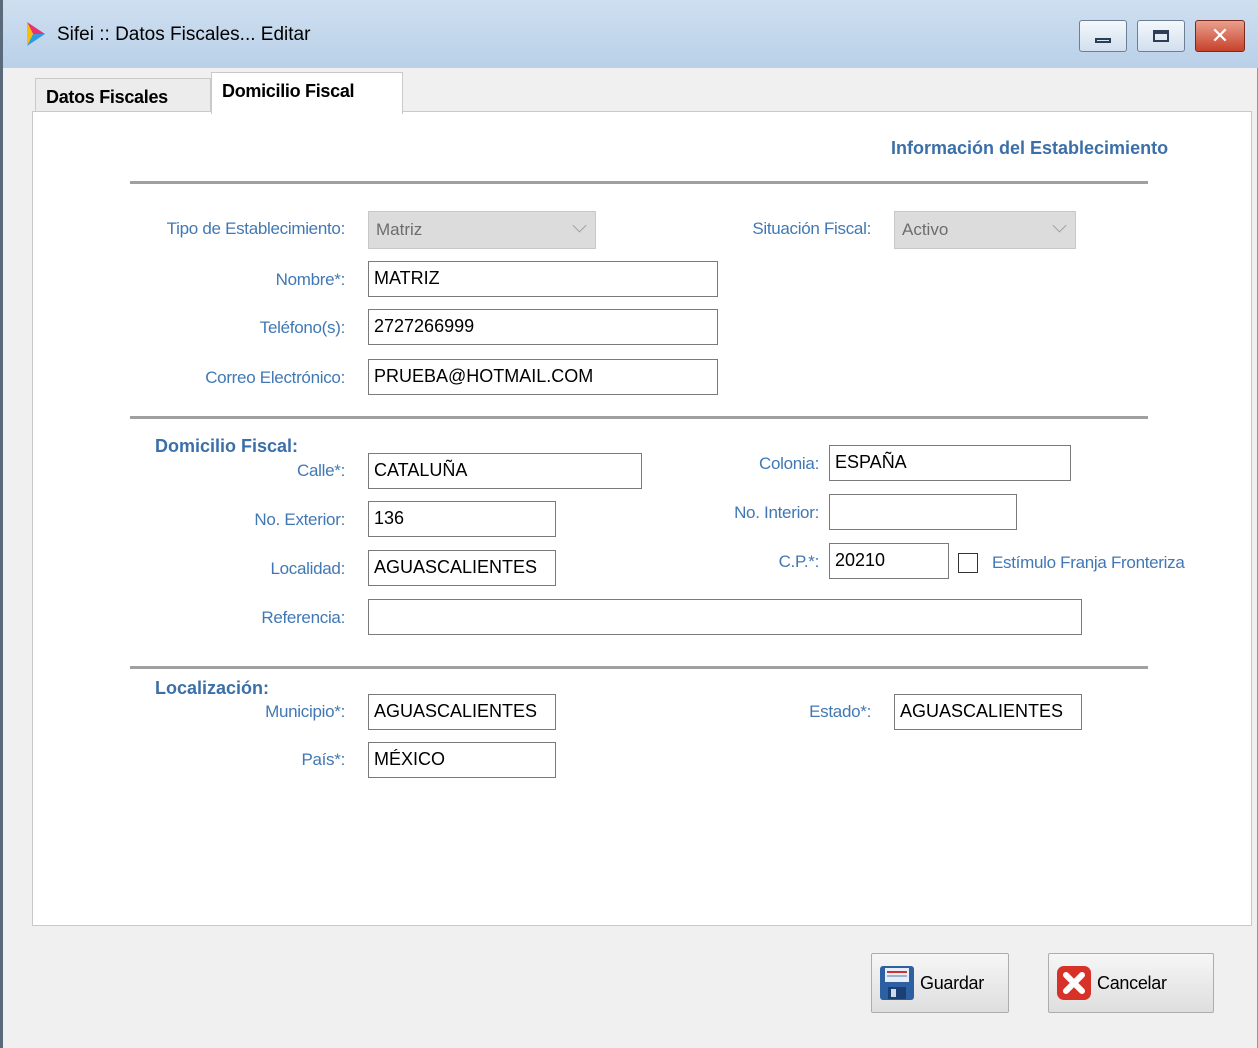 The image size is (1258, 1048). I want to click on referencia-input, so click(725, 617).